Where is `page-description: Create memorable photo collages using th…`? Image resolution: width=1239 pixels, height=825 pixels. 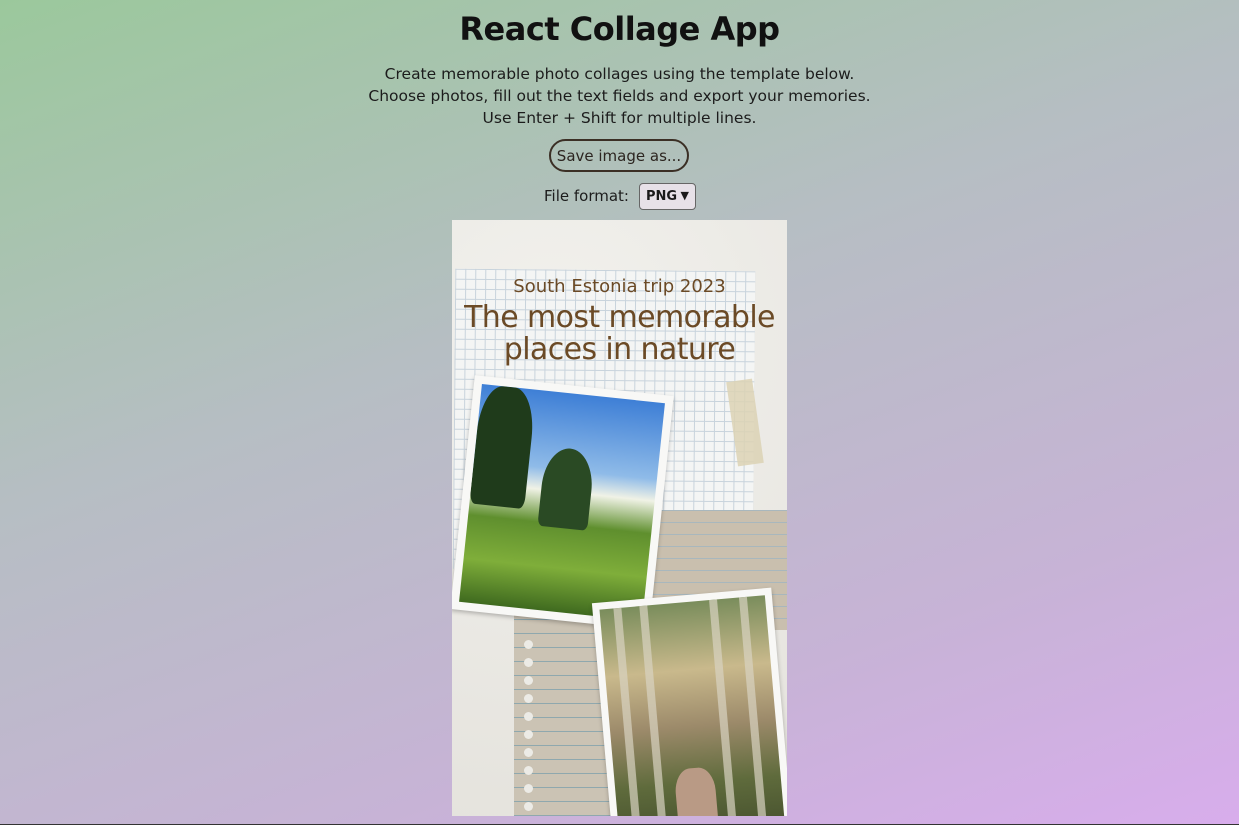
page-description: Create memorable photo collages using th… is located at coordinates (619, 96).